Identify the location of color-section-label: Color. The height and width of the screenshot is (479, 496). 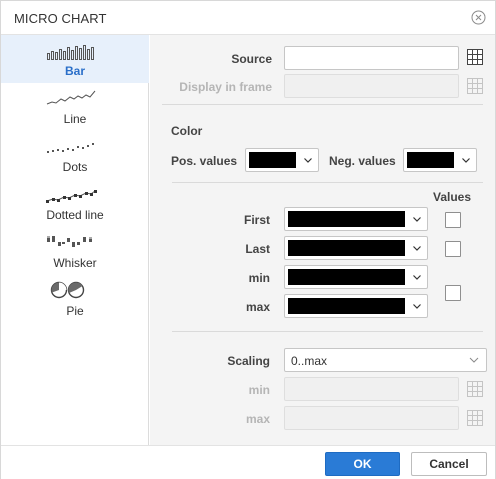
(187, 131).